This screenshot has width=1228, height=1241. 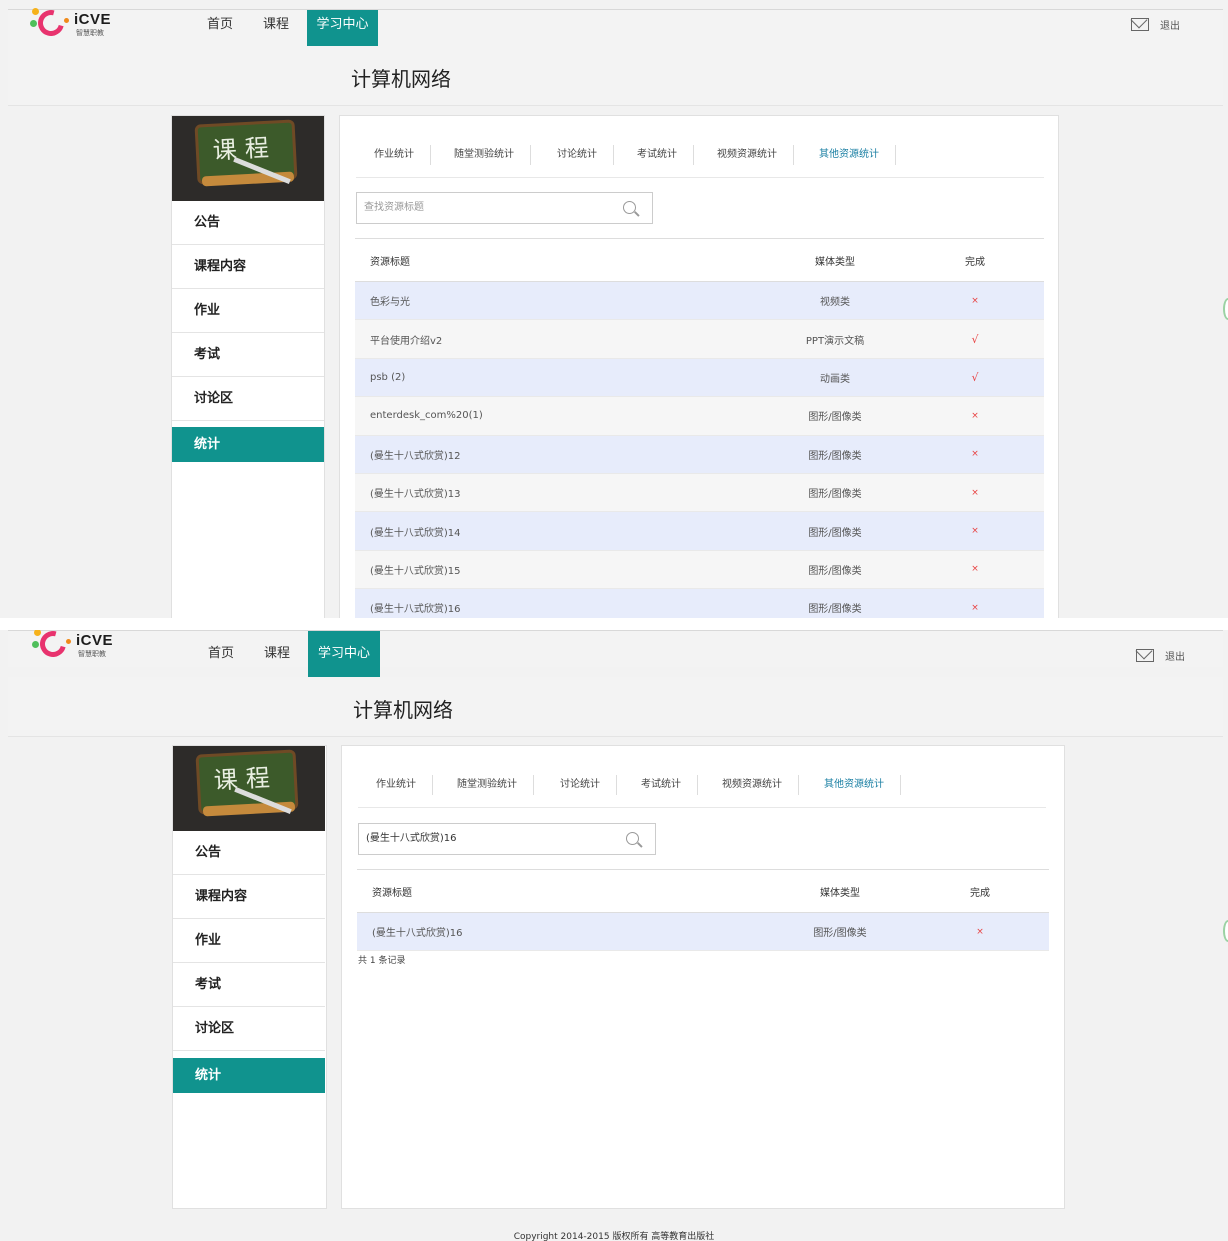 I want to click on row-type: PPT演示文稿, so click(x=835, y=341).